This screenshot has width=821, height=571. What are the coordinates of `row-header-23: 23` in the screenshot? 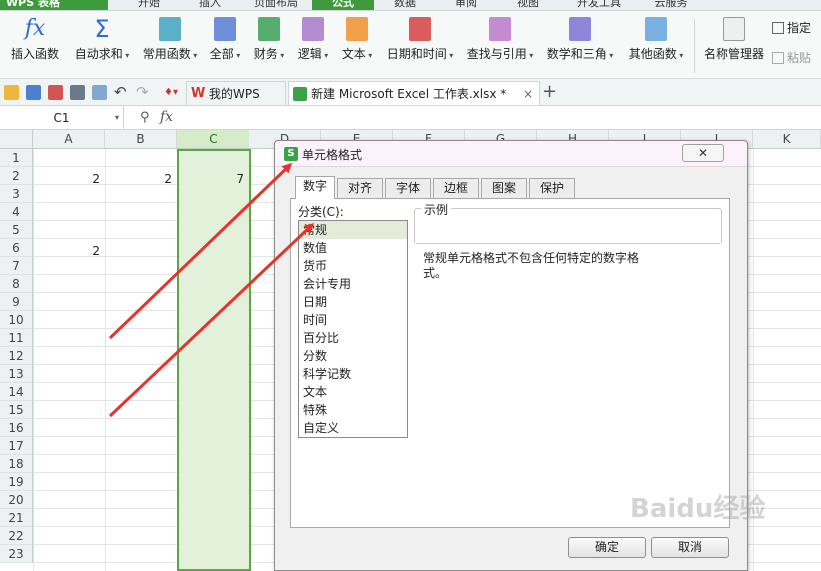 It's located at (16, 554).